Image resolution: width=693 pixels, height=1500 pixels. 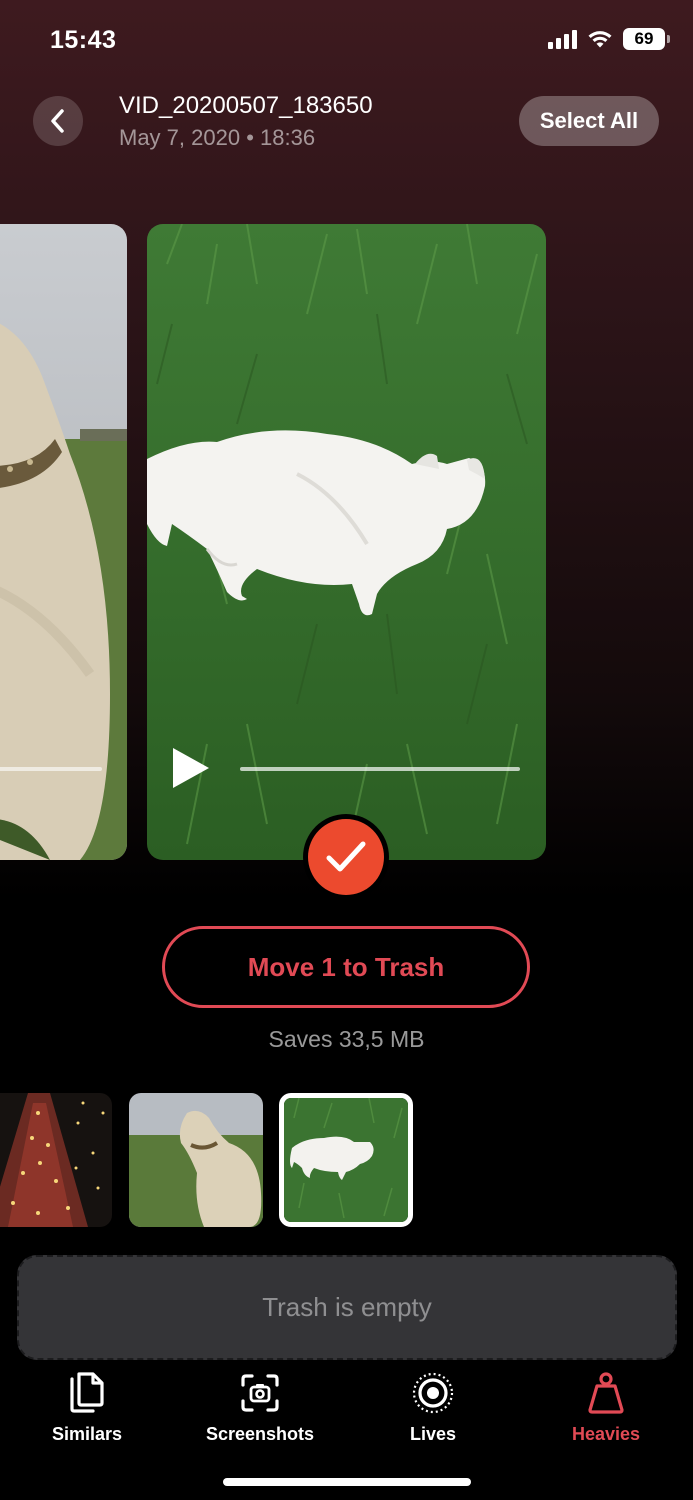 I want to click on signal-icon, so click(x=562, y=39).